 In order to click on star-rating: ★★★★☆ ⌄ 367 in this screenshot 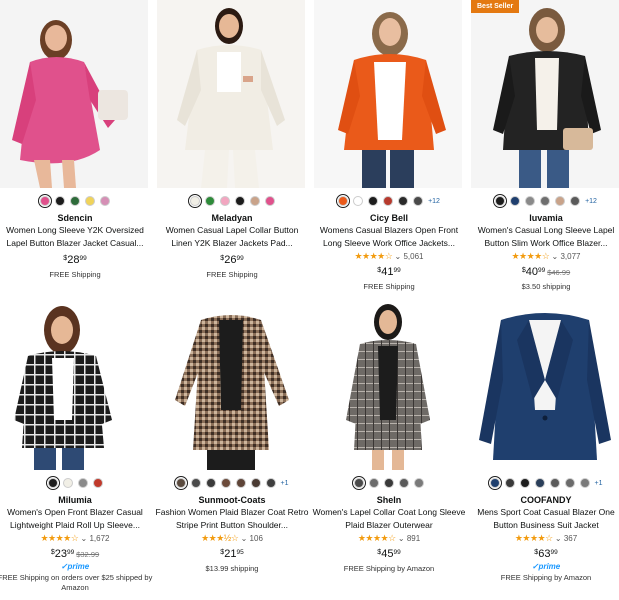, I will do `click(545, 538)`.